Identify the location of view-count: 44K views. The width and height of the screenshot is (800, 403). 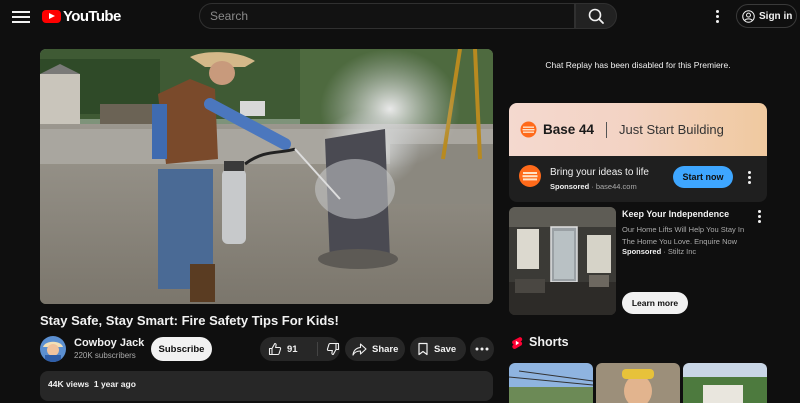
(69, 384).